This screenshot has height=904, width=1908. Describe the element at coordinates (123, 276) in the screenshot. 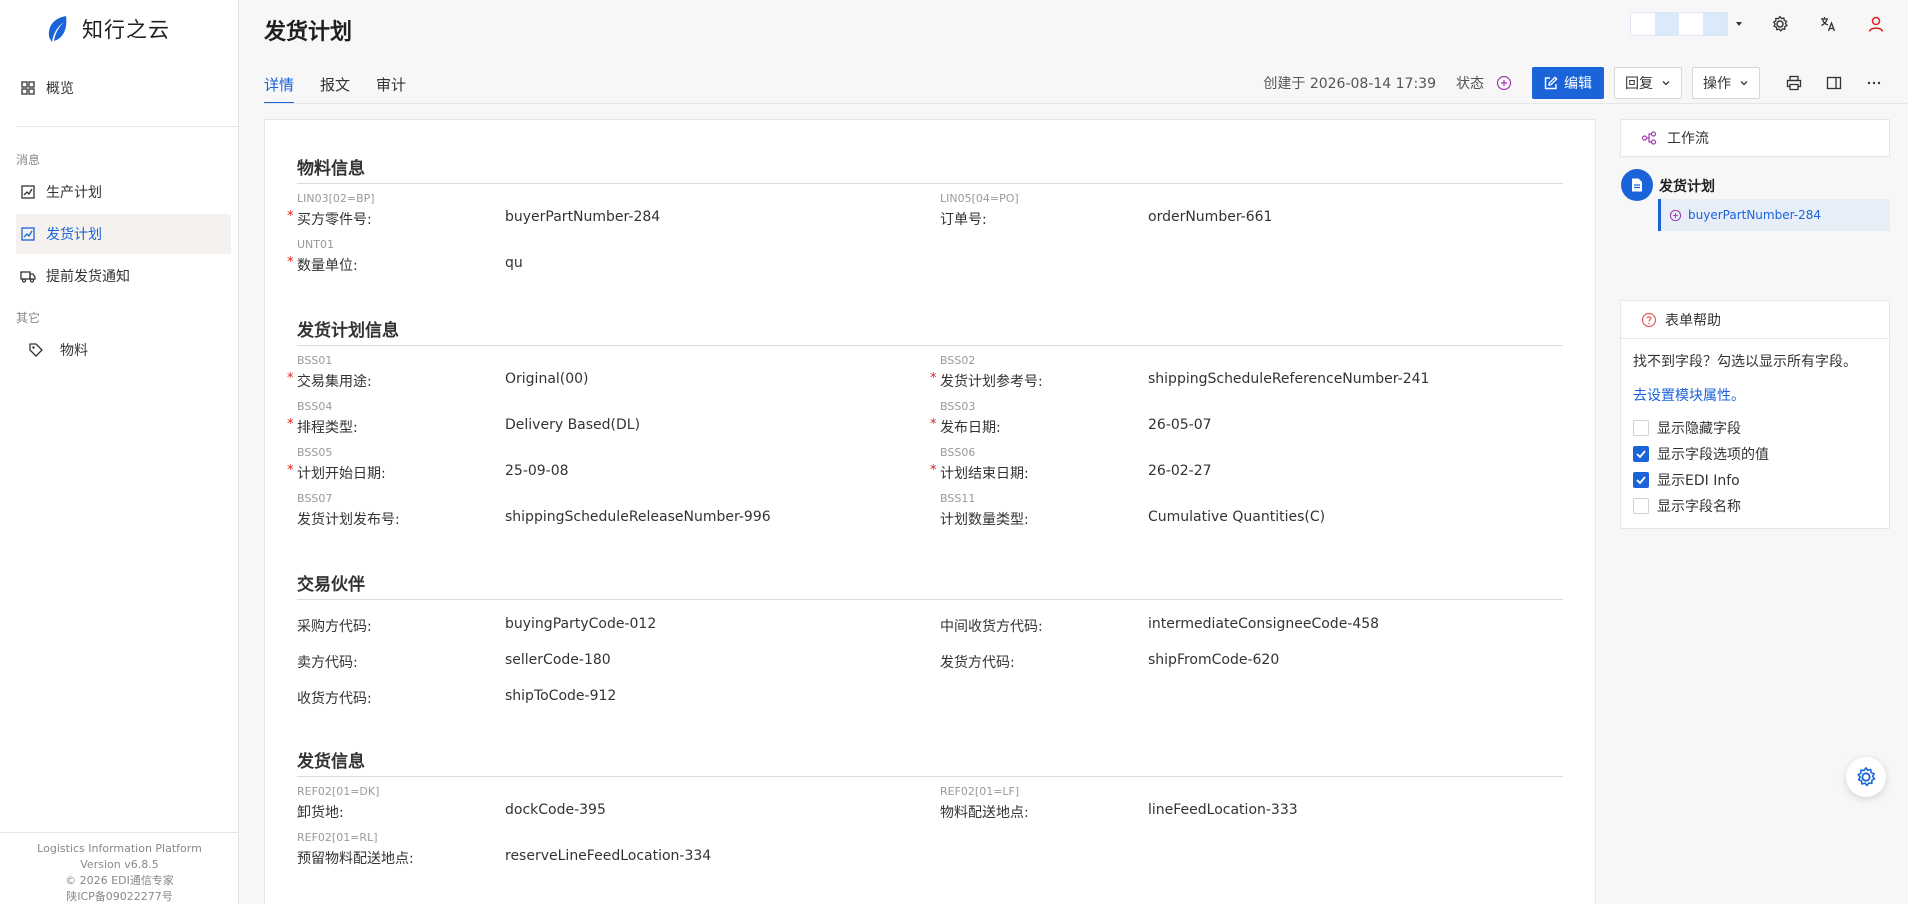

I see `sidebar-item-advance-ship-notice: 提前发货通知` at that location.